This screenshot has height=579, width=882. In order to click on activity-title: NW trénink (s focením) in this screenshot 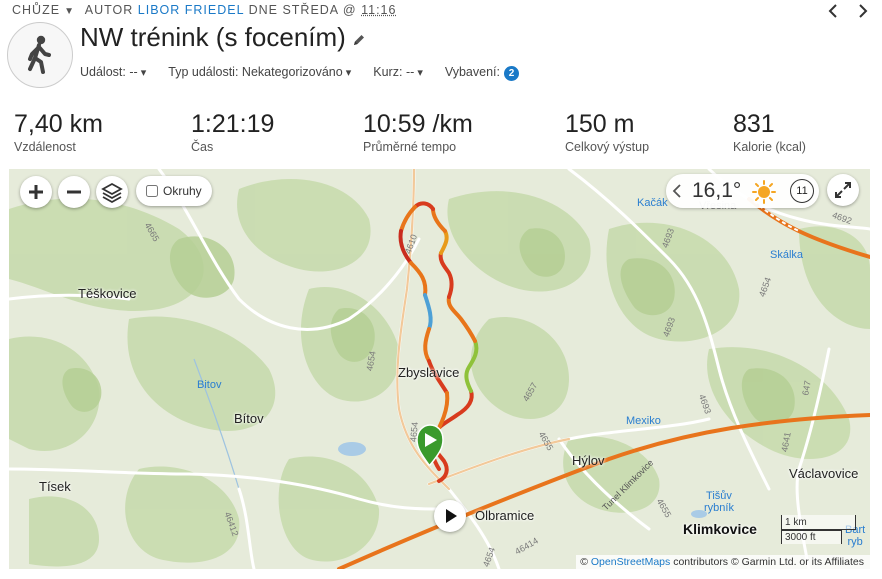, I will do `click(213, 37)`.